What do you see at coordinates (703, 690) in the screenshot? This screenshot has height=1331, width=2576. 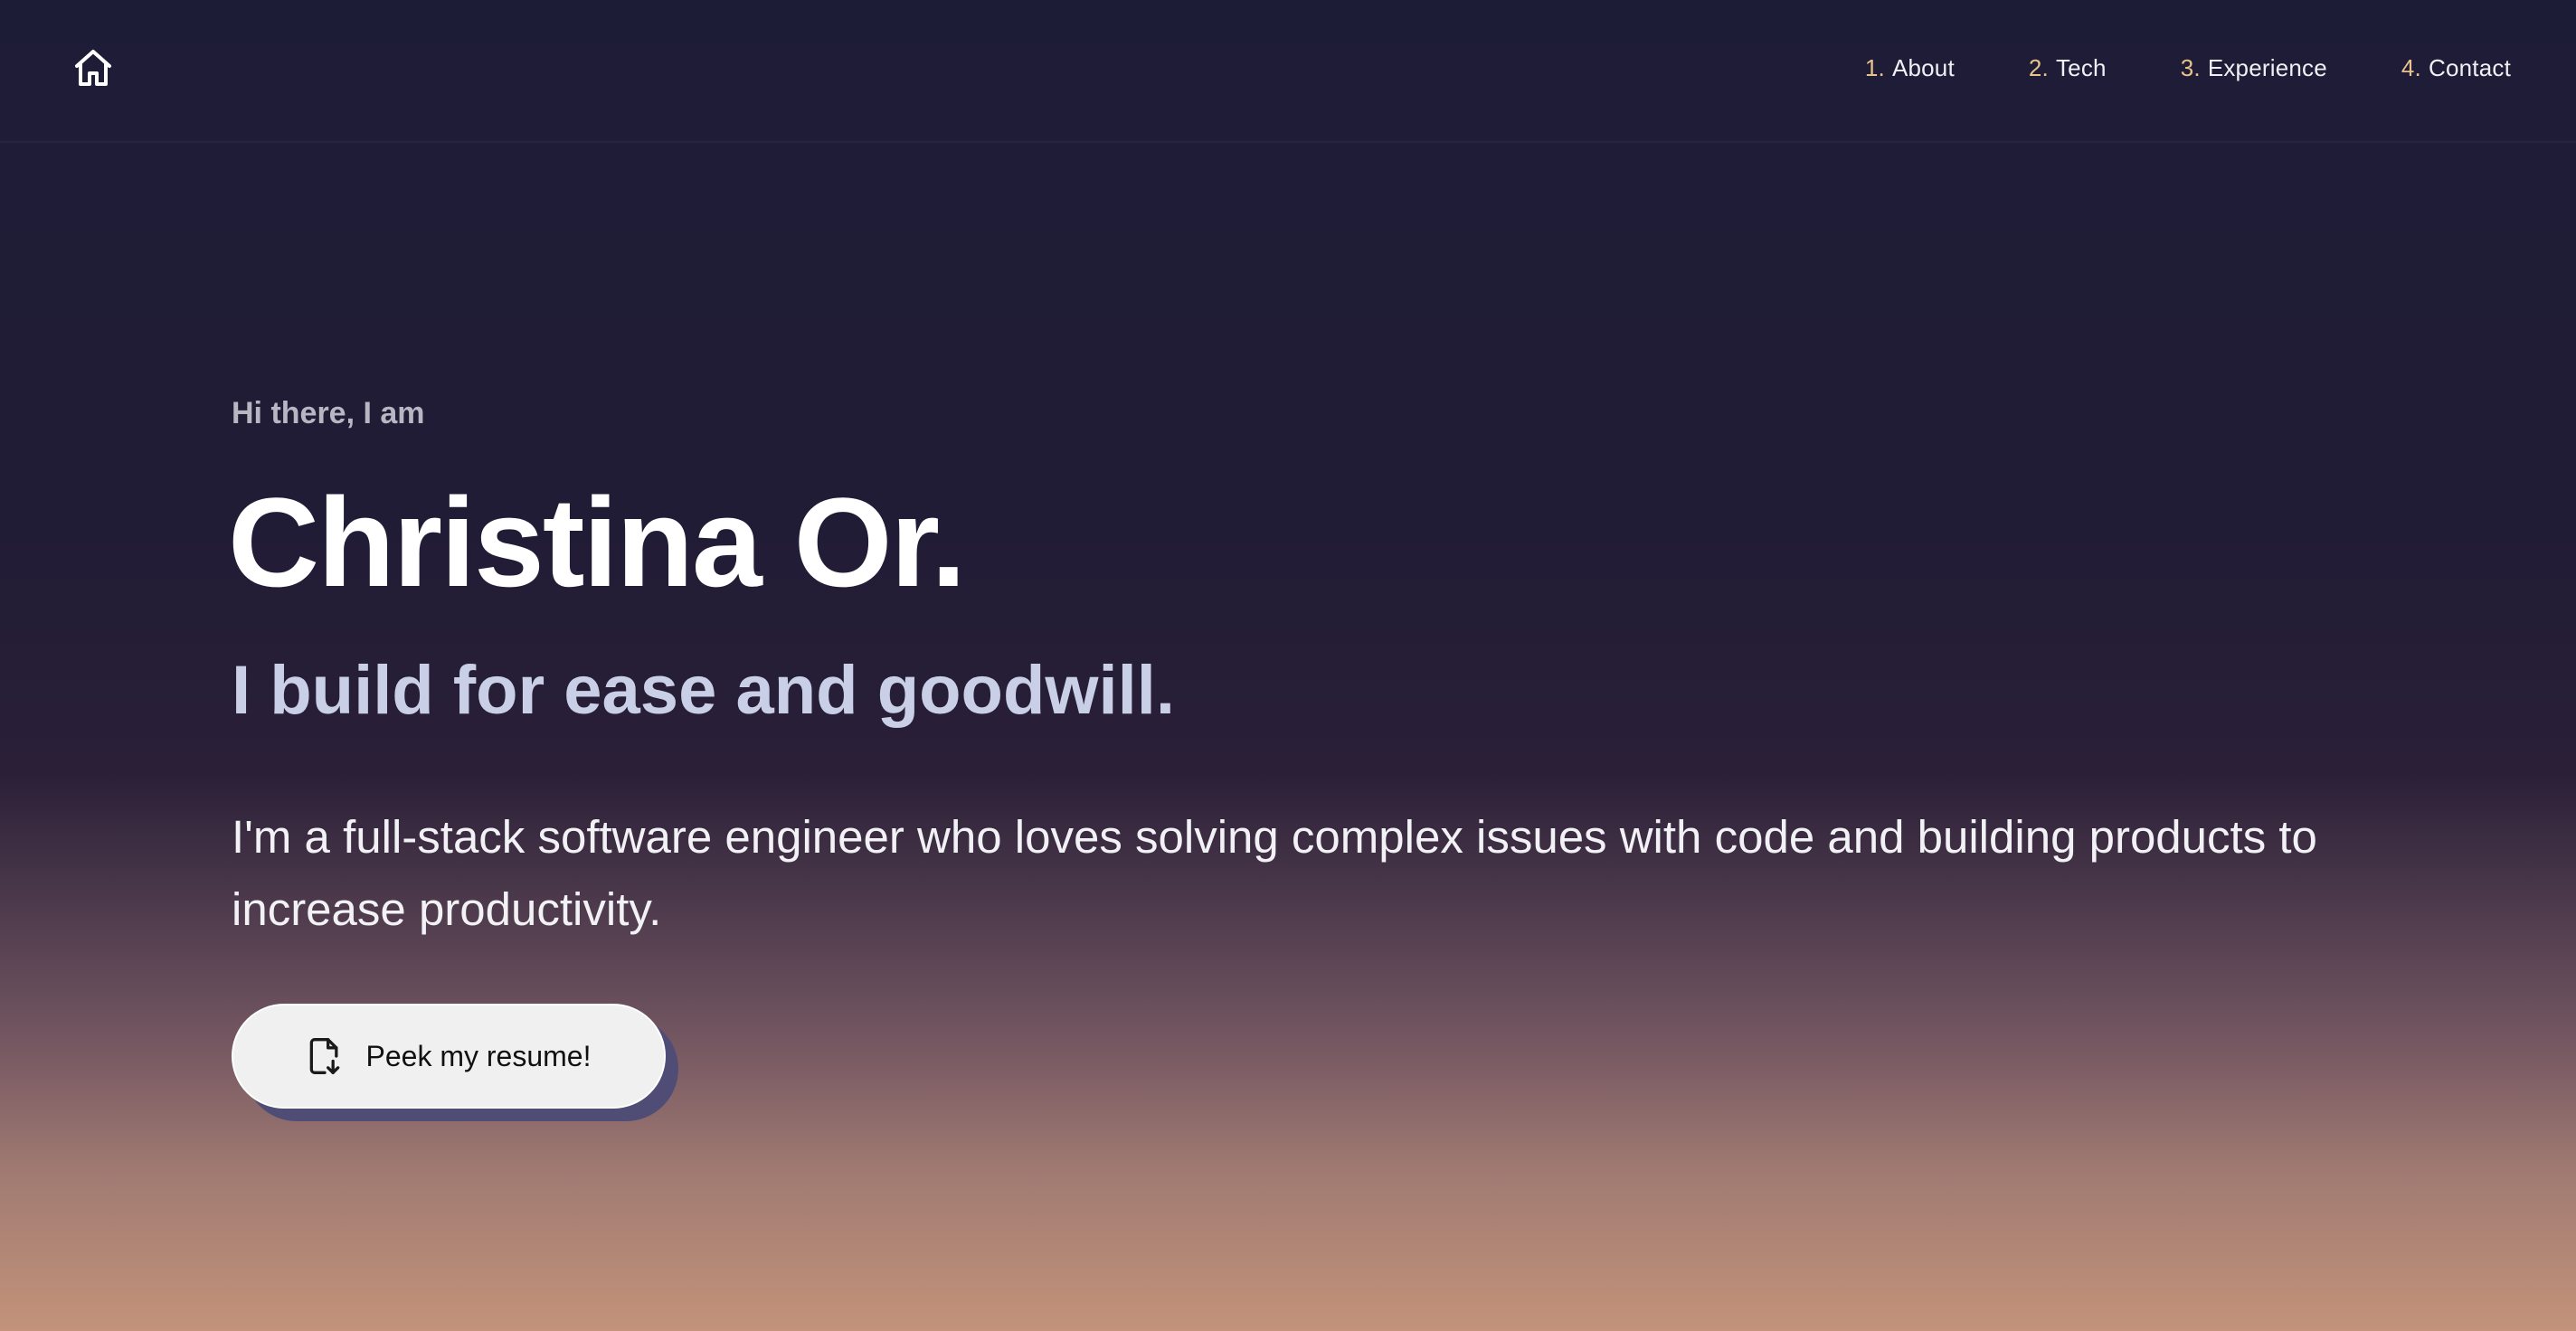 I see `hero-tagline: I build for ease and goodwill.` at bounding box center [703, 690].